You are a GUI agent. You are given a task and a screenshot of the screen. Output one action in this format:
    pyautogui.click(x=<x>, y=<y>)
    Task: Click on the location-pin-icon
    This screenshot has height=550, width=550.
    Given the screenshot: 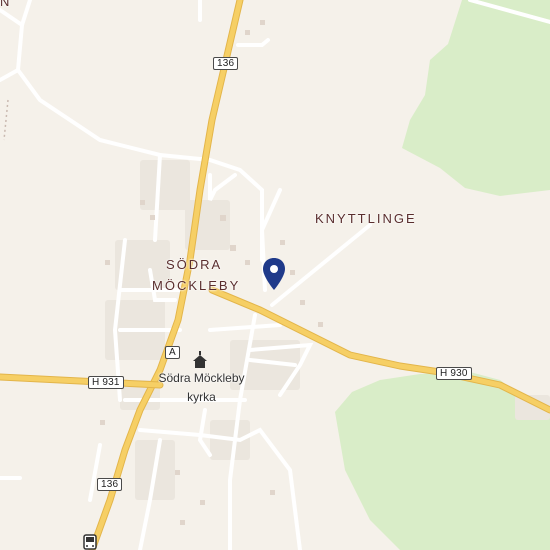 What is the action you would take?
    pyautogui.click(x=274, y=274)
    